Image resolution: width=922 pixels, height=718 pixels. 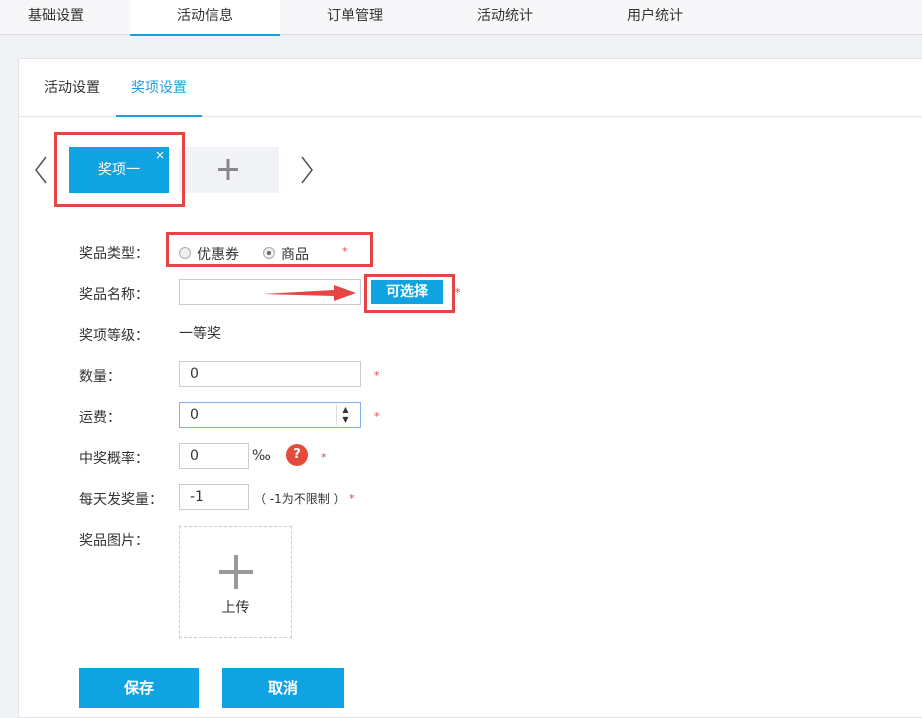 What do you see at coordinates (200, 334) in the screenshot?
I see `prize-level-value: 一等奖` at bounding box center [200, 334].